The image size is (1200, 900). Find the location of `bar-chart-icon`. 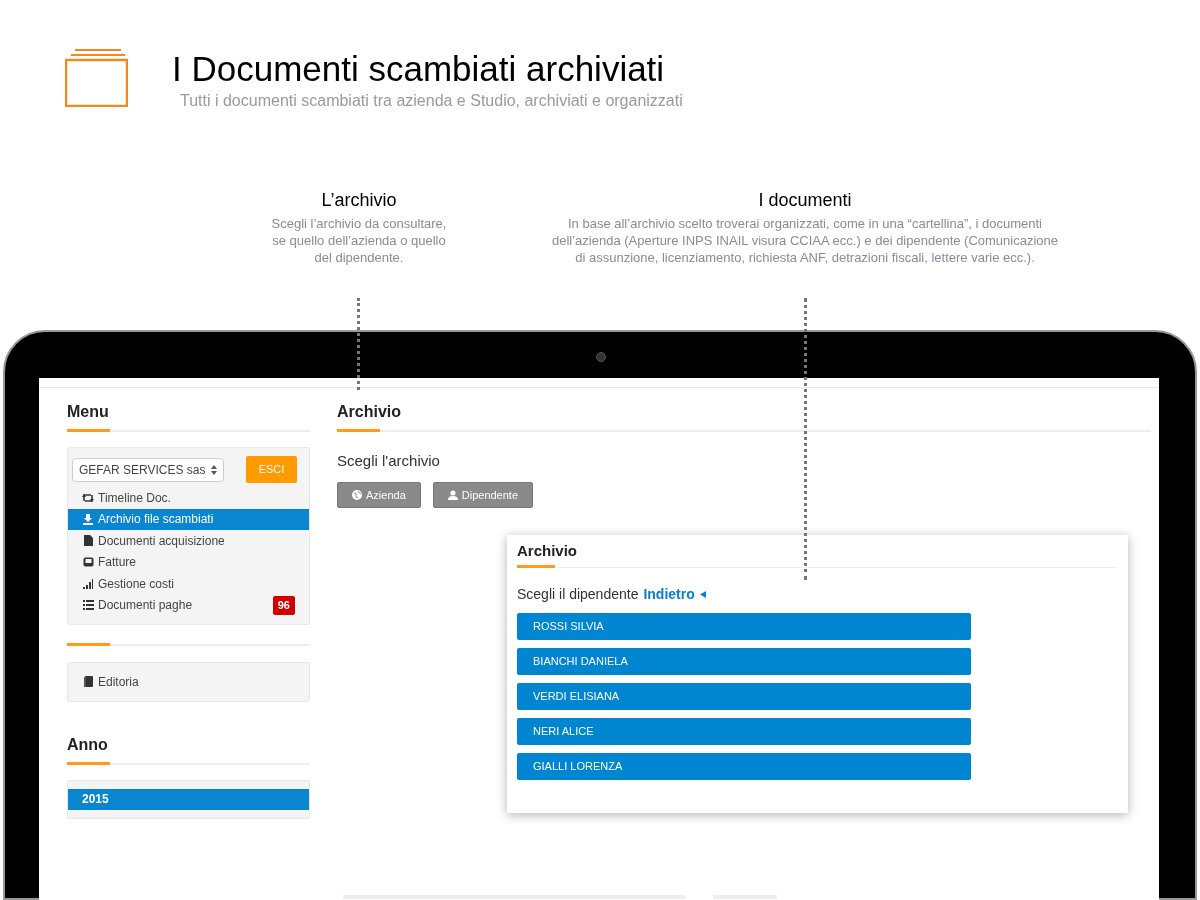

bar-chart-icon is located at coordinates (88, 583).